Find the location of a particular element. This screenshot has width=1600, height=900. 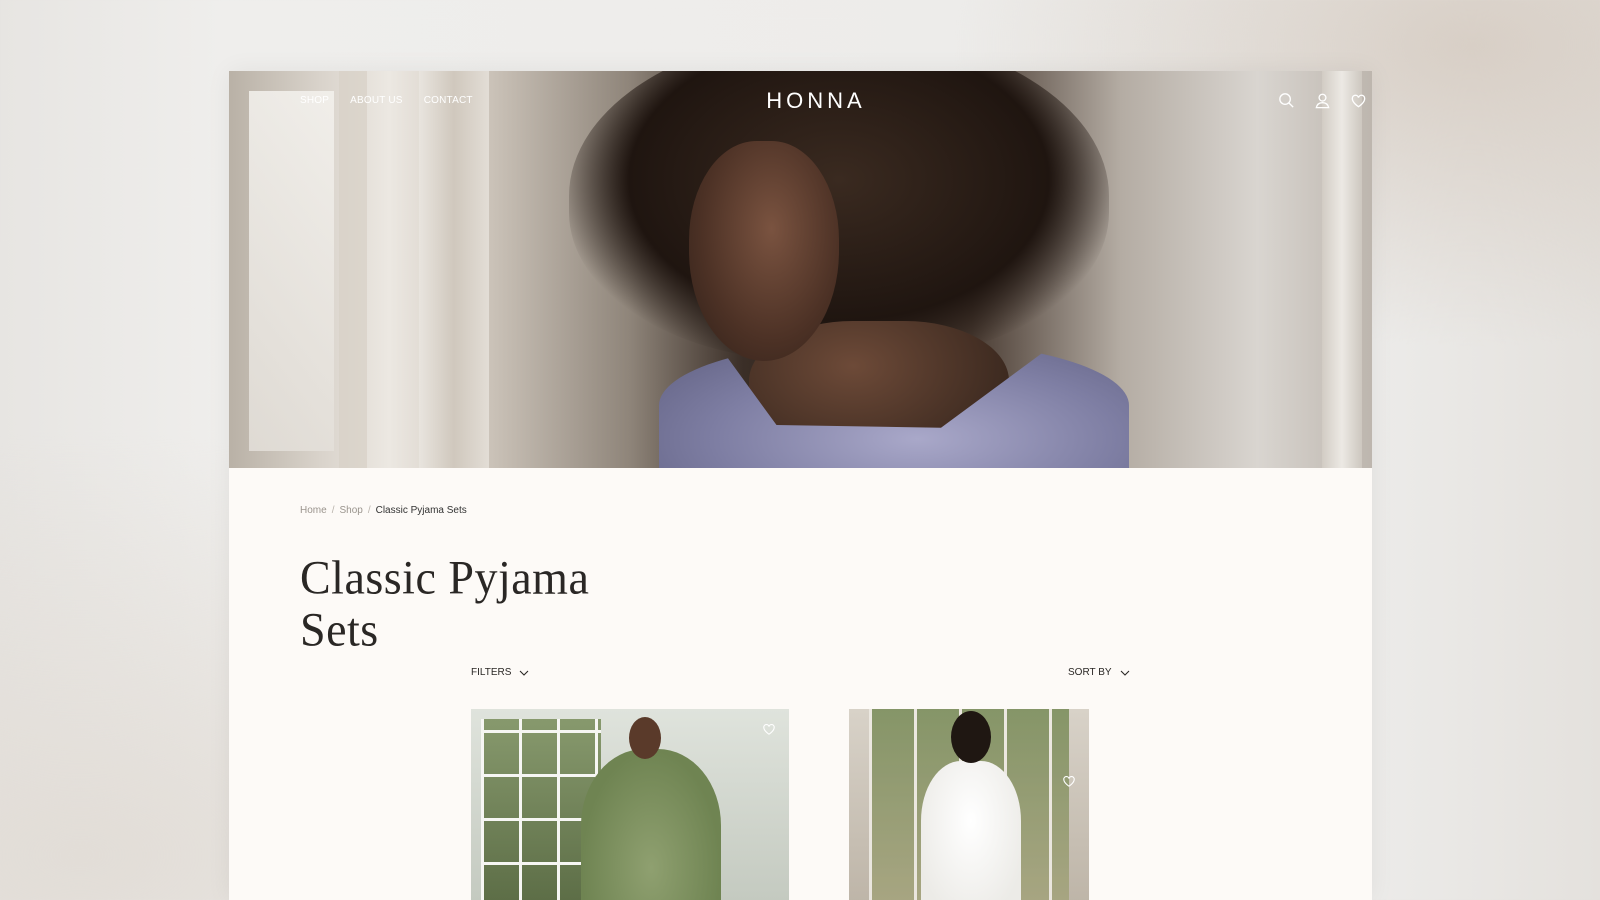

breadcrumb-shop: Shop is located at coordinates (350, 510).